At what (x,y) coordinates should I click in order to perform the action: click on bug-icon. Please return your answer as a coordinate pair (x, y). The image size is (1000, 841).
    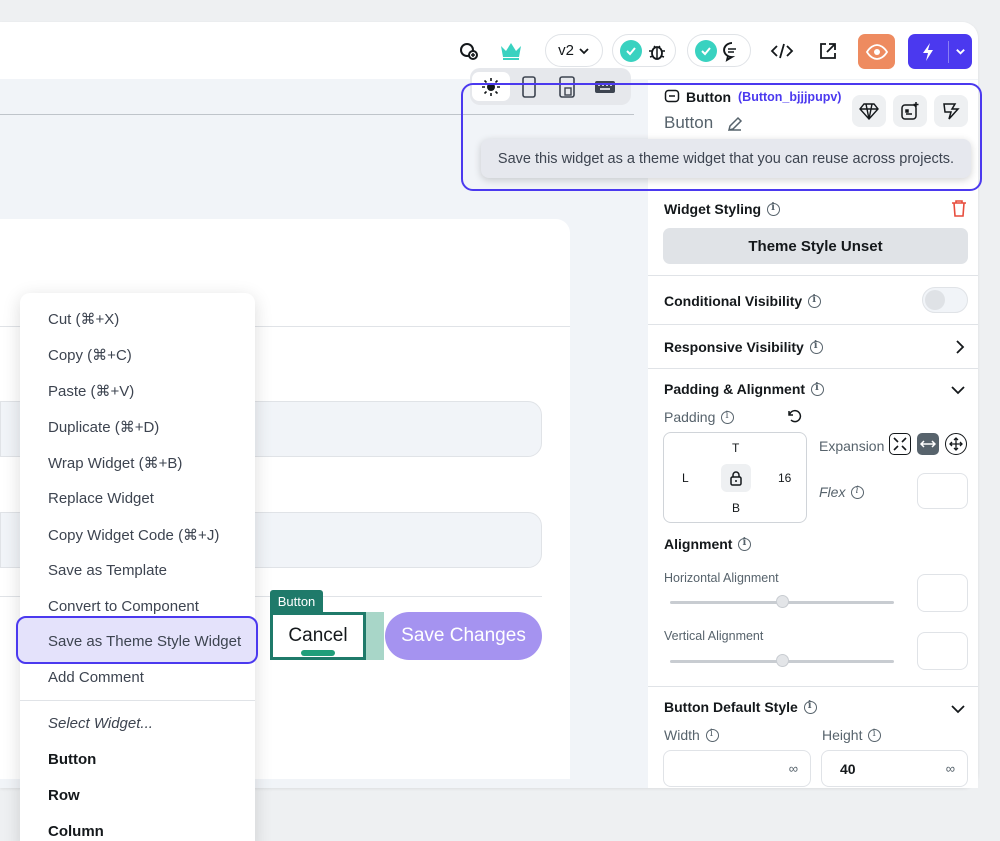
    Looking at the image, I should click on (657, 52).